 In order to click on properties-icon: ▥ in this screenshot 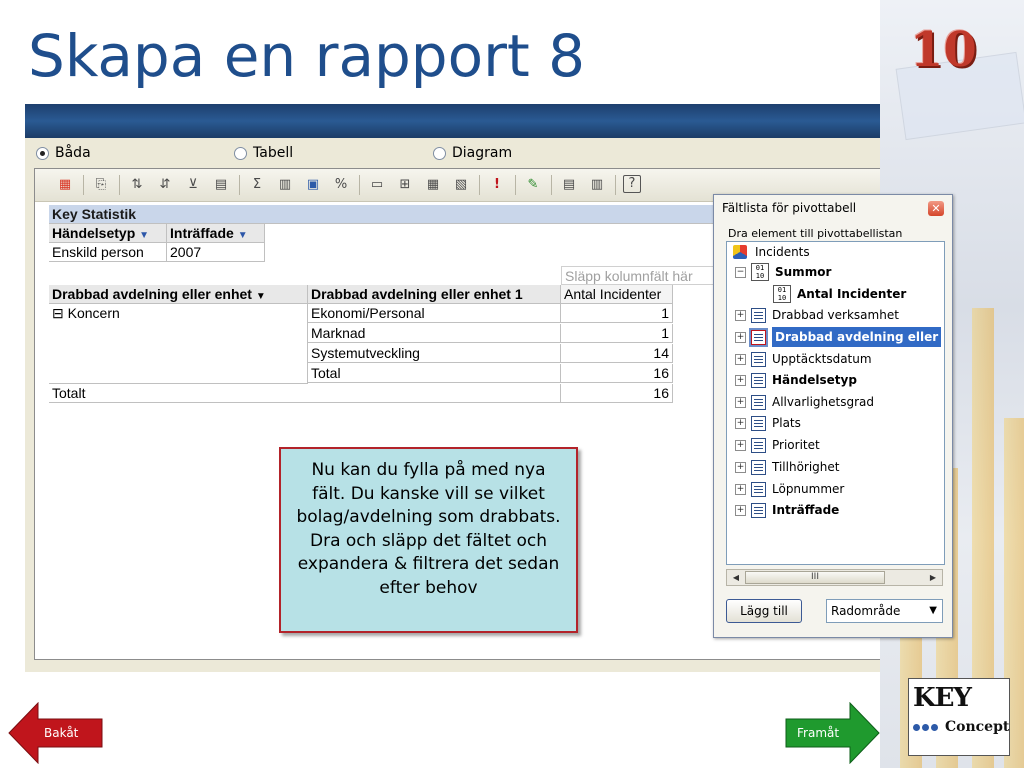, I will do `click(597, 185)`.